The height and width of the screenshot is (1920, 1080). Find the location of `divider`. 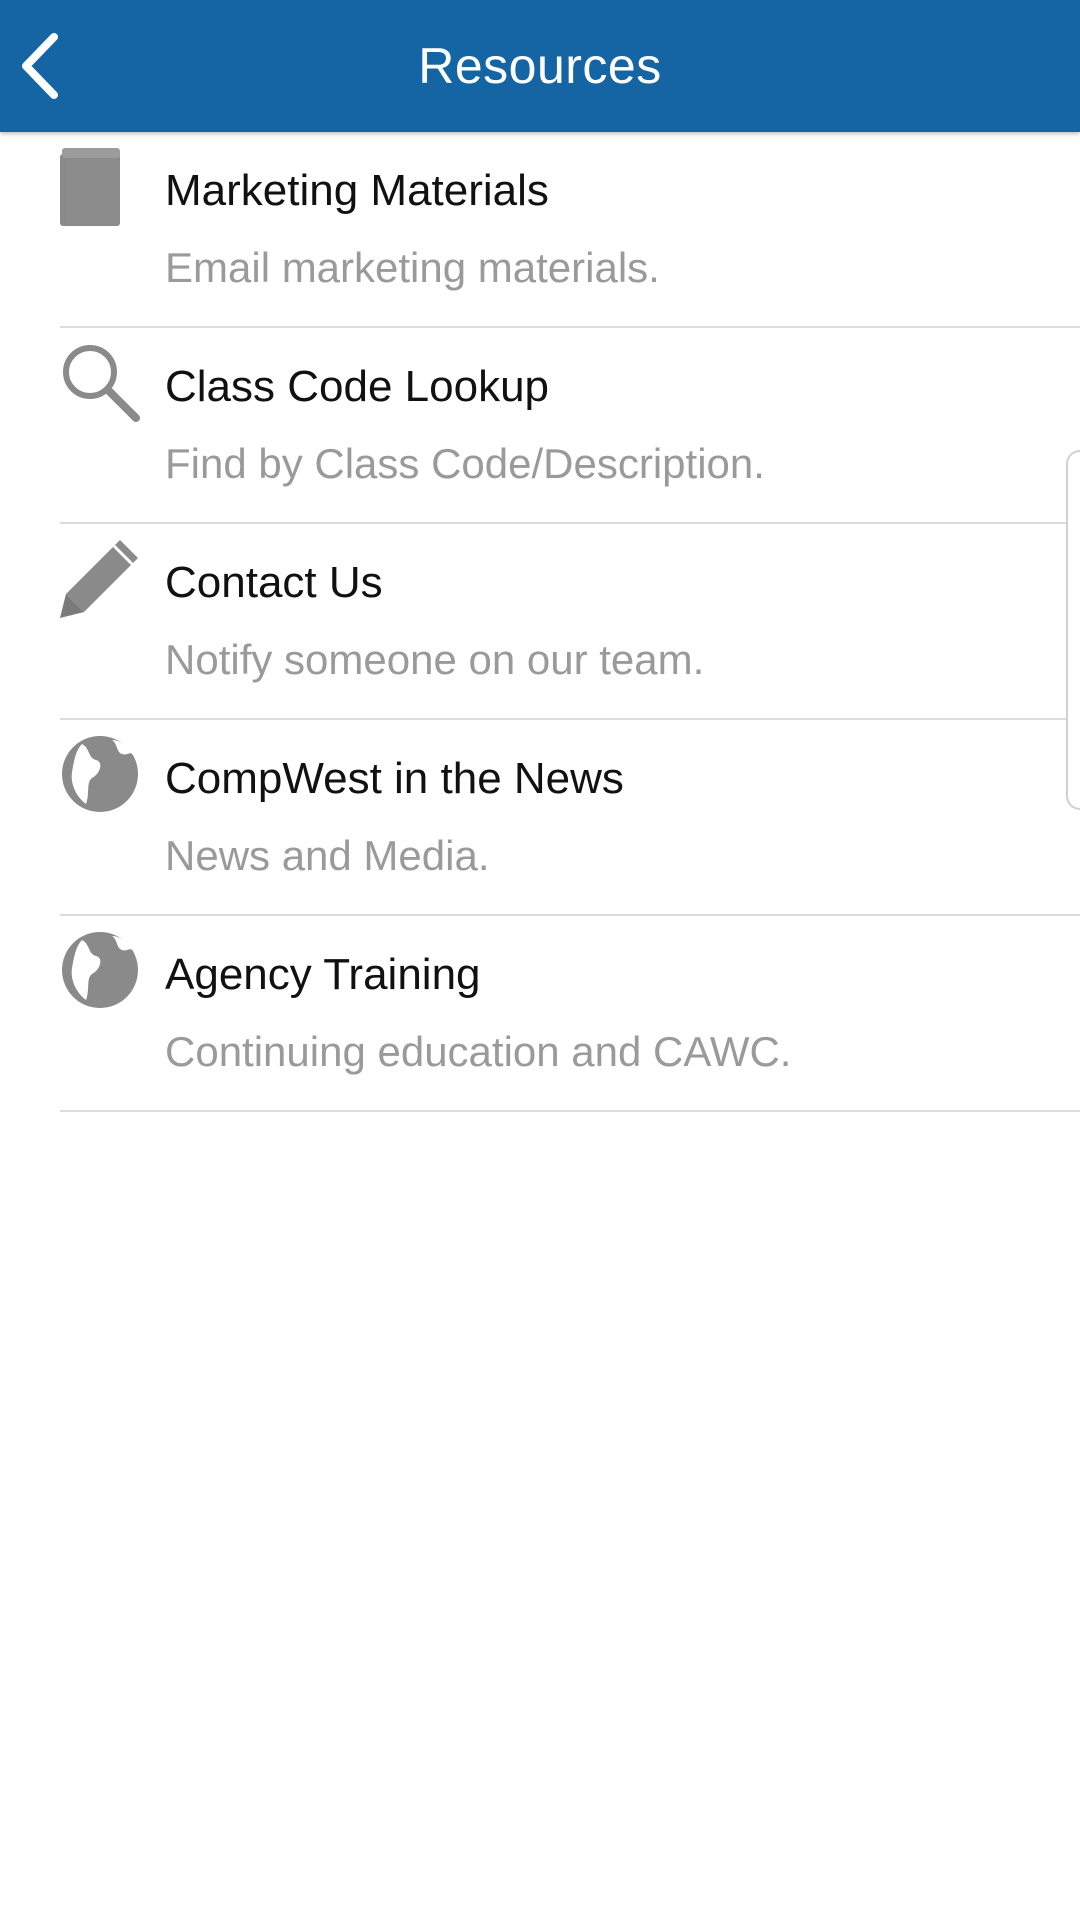

divider is located at coordinates (570, 1111).